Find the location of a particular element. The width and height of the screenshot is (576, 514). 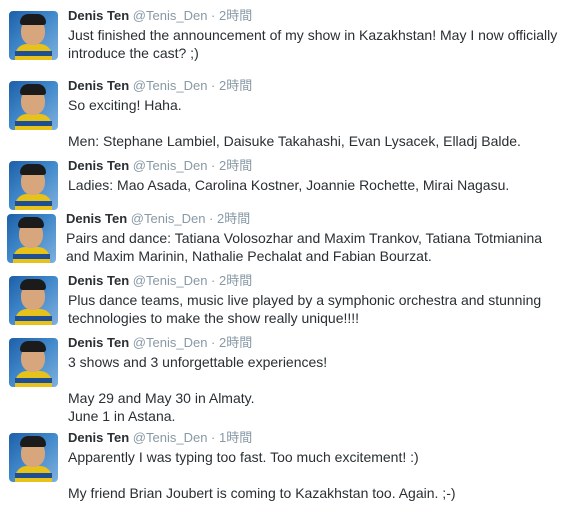

timestamp: 1時間 is located at coordinates (235, 437).